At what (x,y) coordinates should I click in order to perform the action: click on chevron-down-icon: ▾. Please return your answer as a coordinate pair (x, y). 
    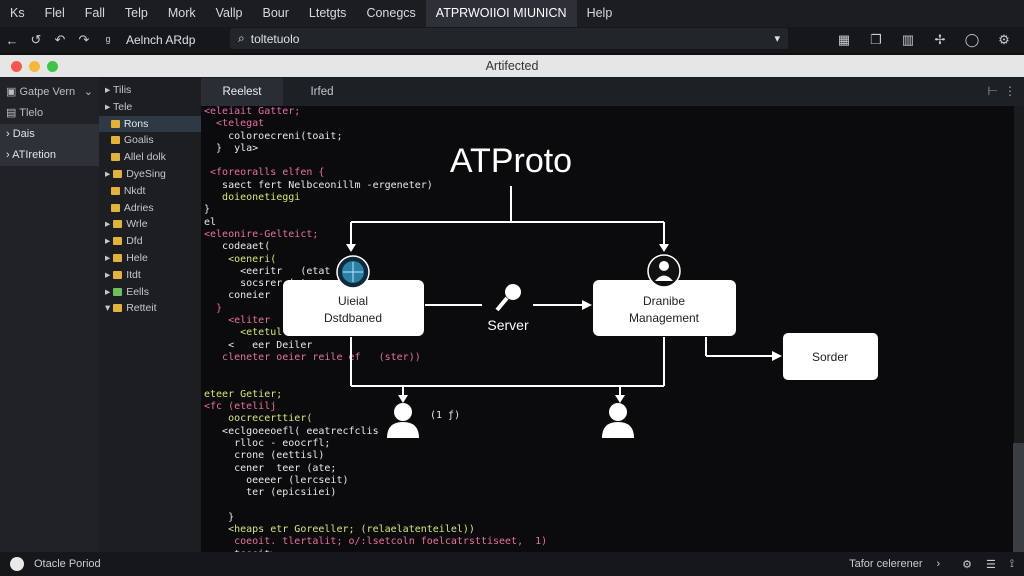
    Looking at the image, I should click on (777, 38).